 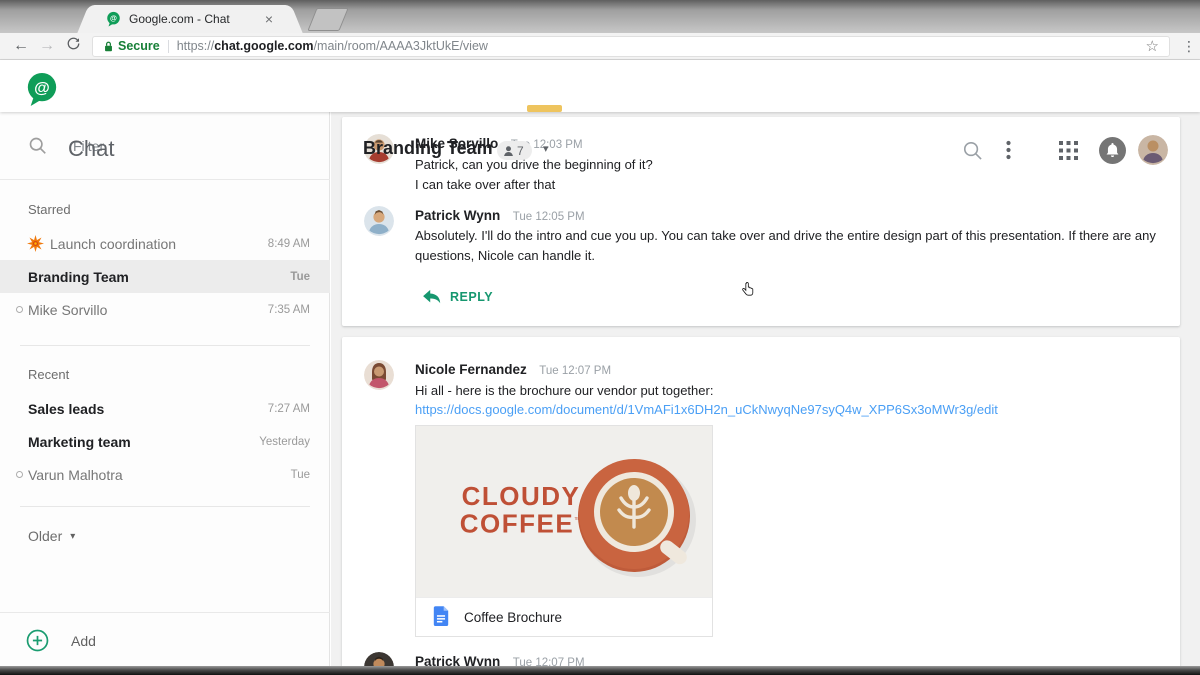 What do you see at coordinates (47, 46) in the screenshot?
I see `forward-icon: →` at bounding box center [47, 46].